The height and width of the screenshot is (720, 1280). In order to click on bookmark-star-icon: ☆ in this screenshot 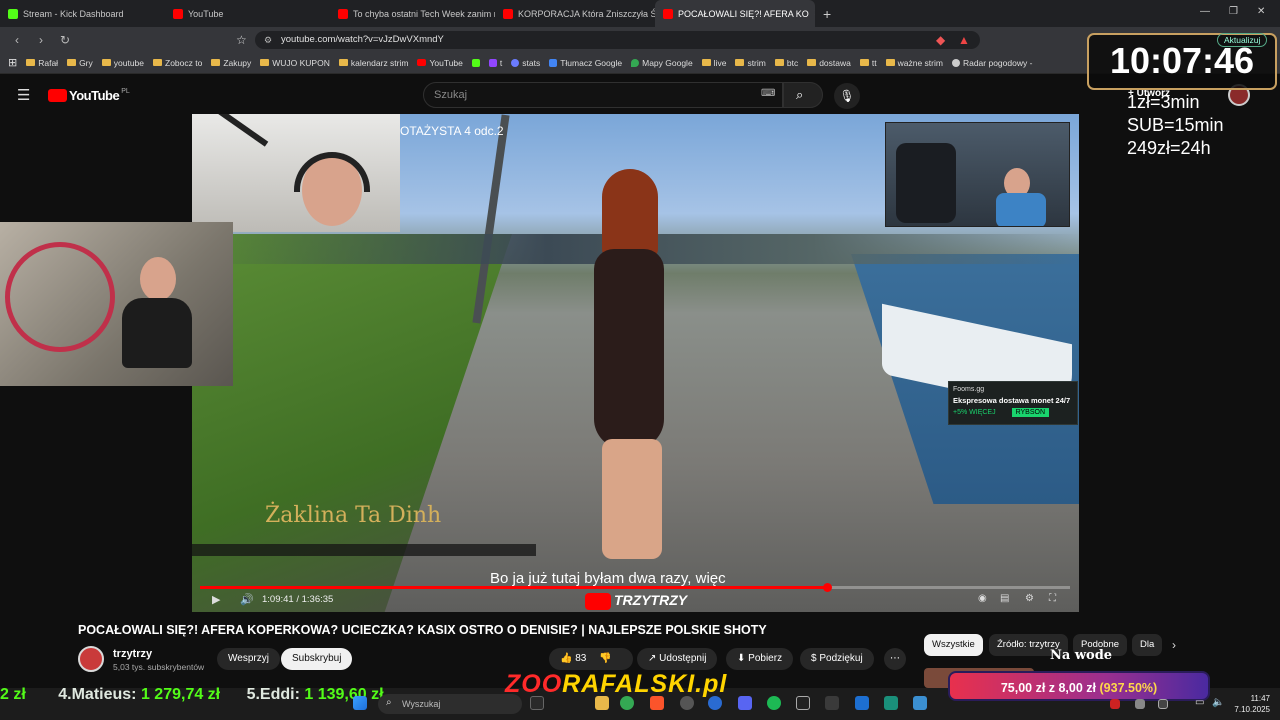, I will do `click(241, 40)`.